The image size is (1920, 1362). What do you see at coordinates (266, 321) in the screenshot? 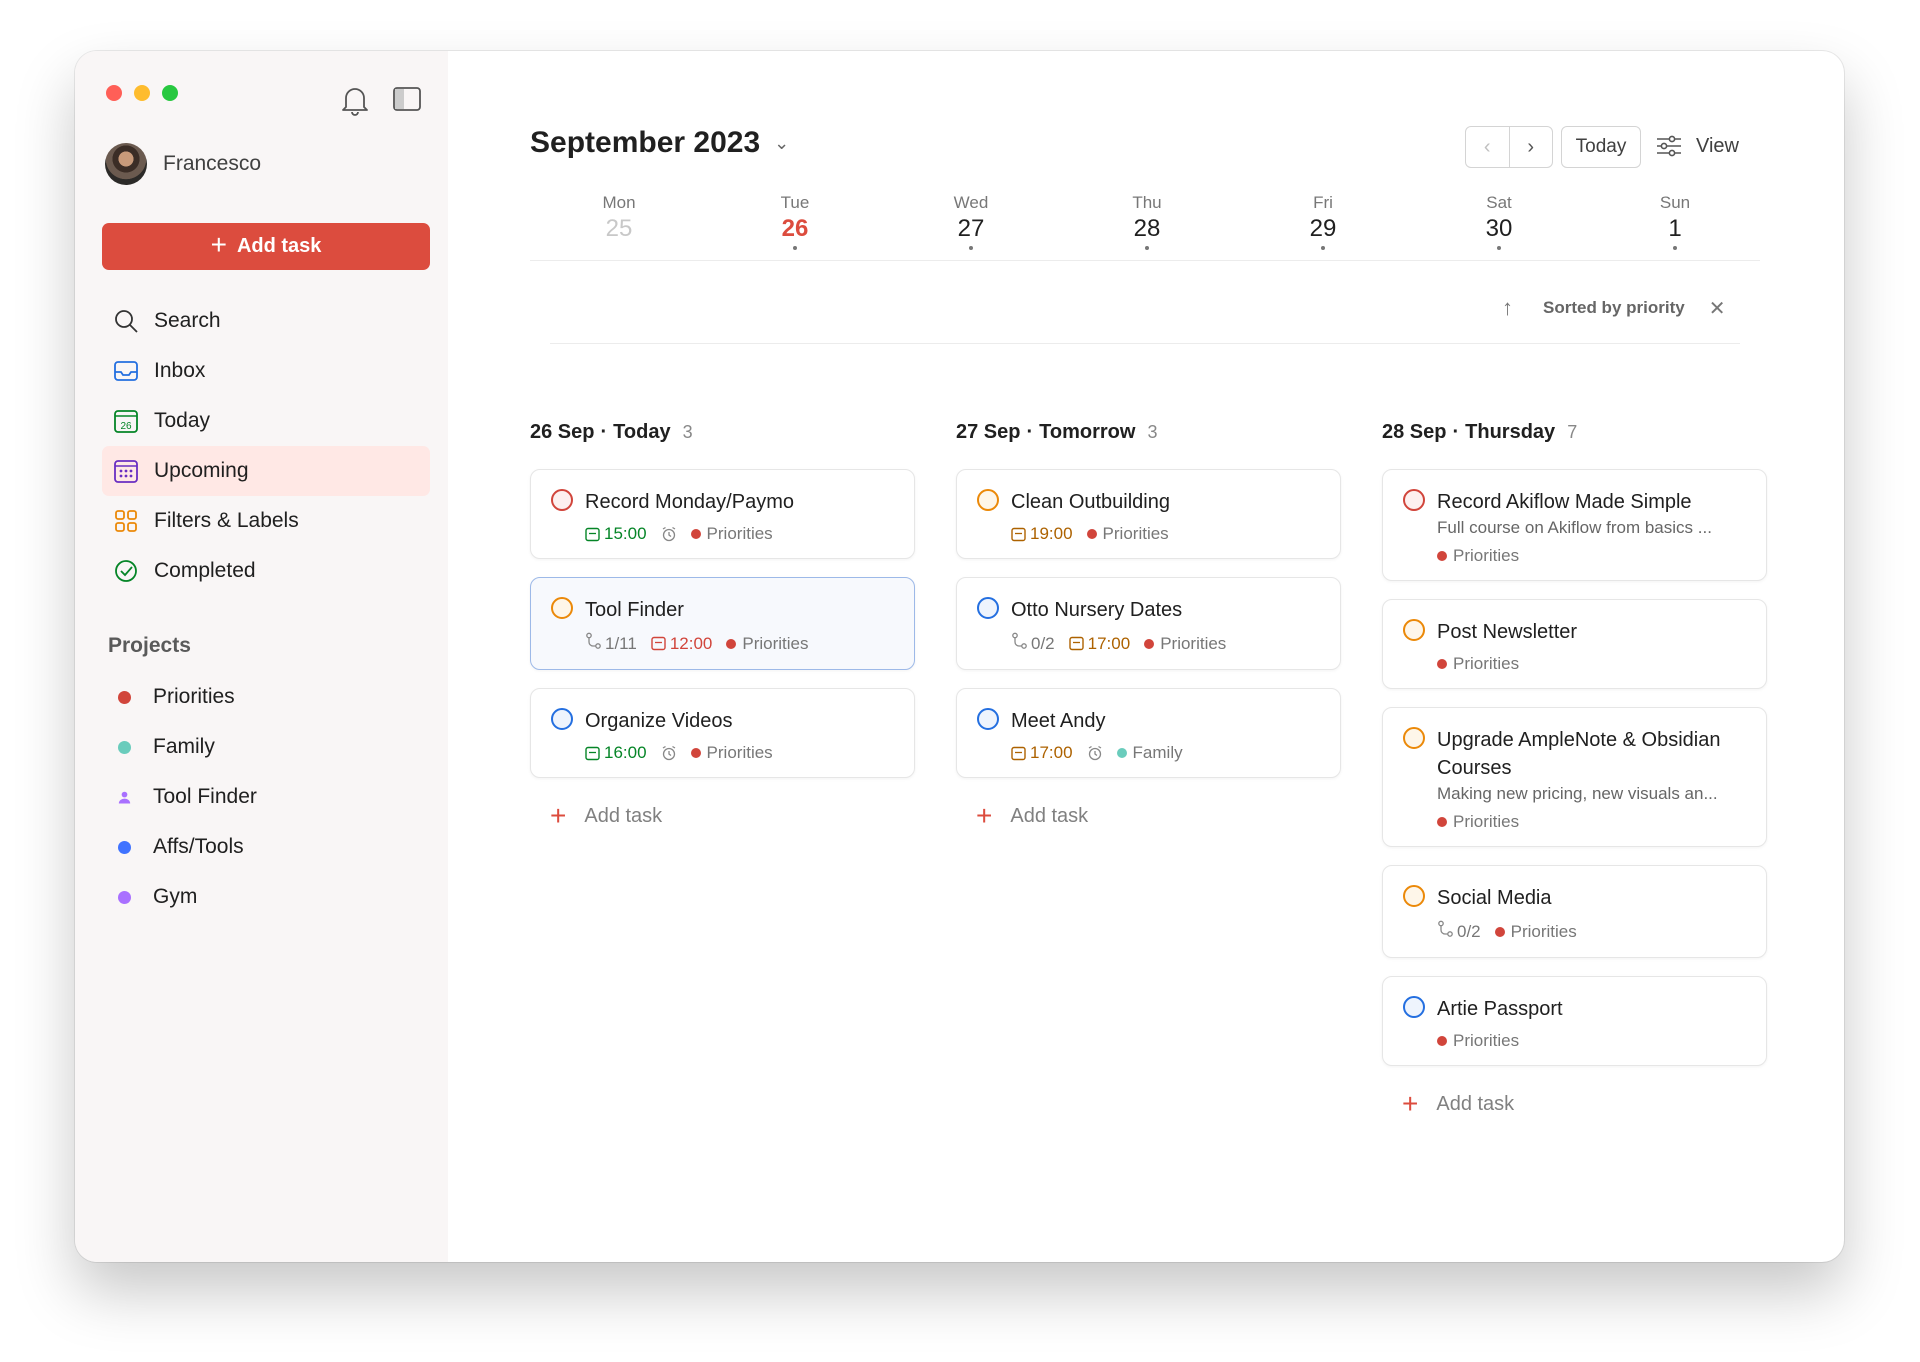
I see `sidebar-item-search: Search` at bounding box center [266, 321].